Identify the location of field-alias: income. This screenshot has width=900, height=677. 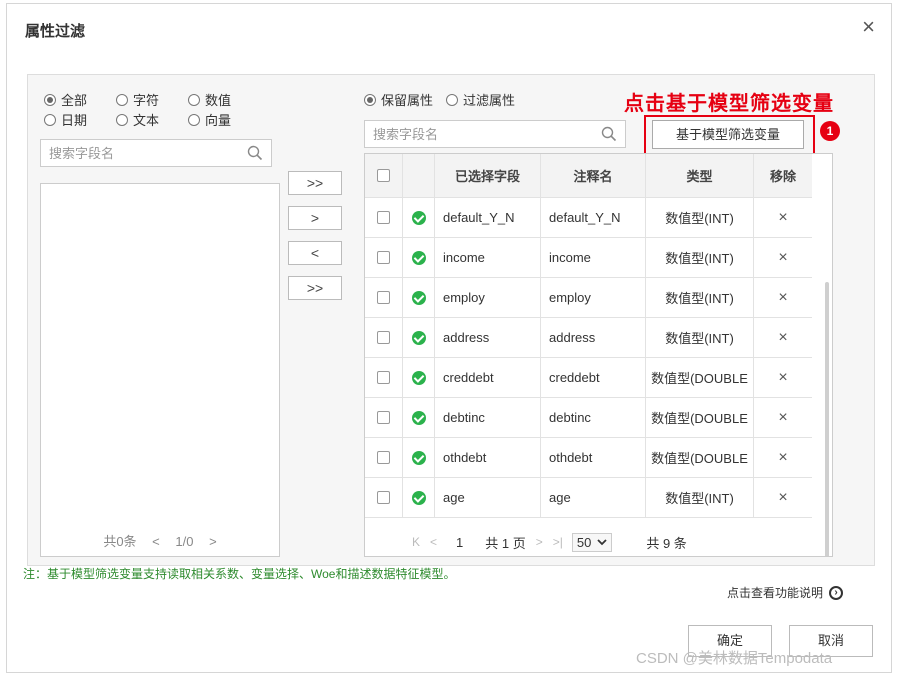
(593, 257).